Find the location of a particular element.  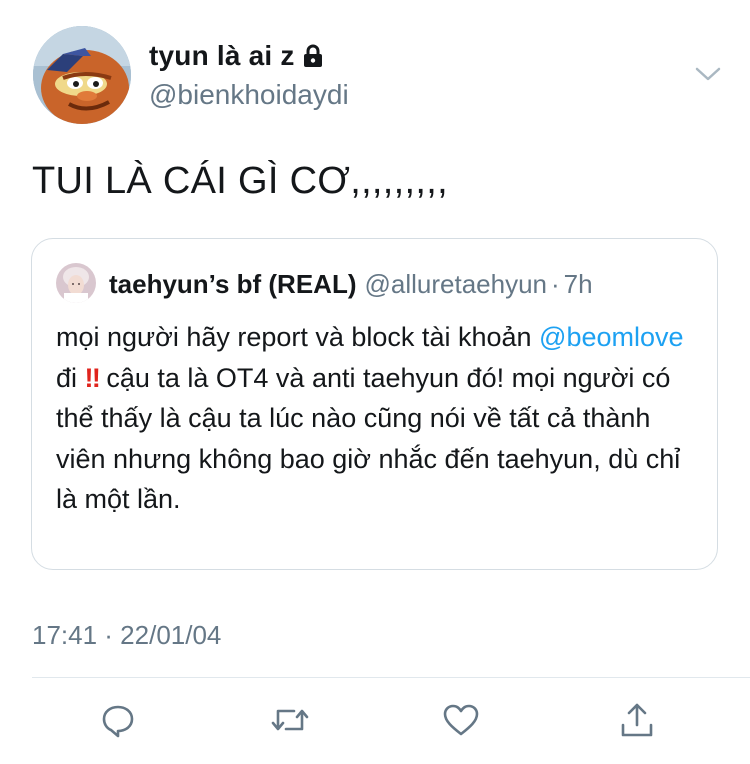

avatar is located at coordinates (82, 75).